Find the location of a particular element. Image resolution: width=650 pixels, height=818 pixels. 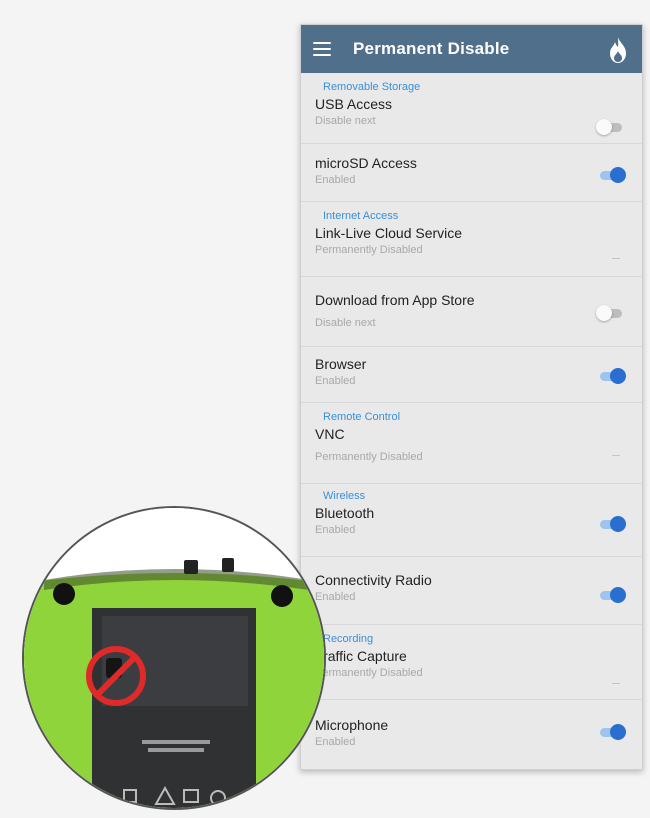

setting-label: Bluetooth is located at coordinates (345, 513).